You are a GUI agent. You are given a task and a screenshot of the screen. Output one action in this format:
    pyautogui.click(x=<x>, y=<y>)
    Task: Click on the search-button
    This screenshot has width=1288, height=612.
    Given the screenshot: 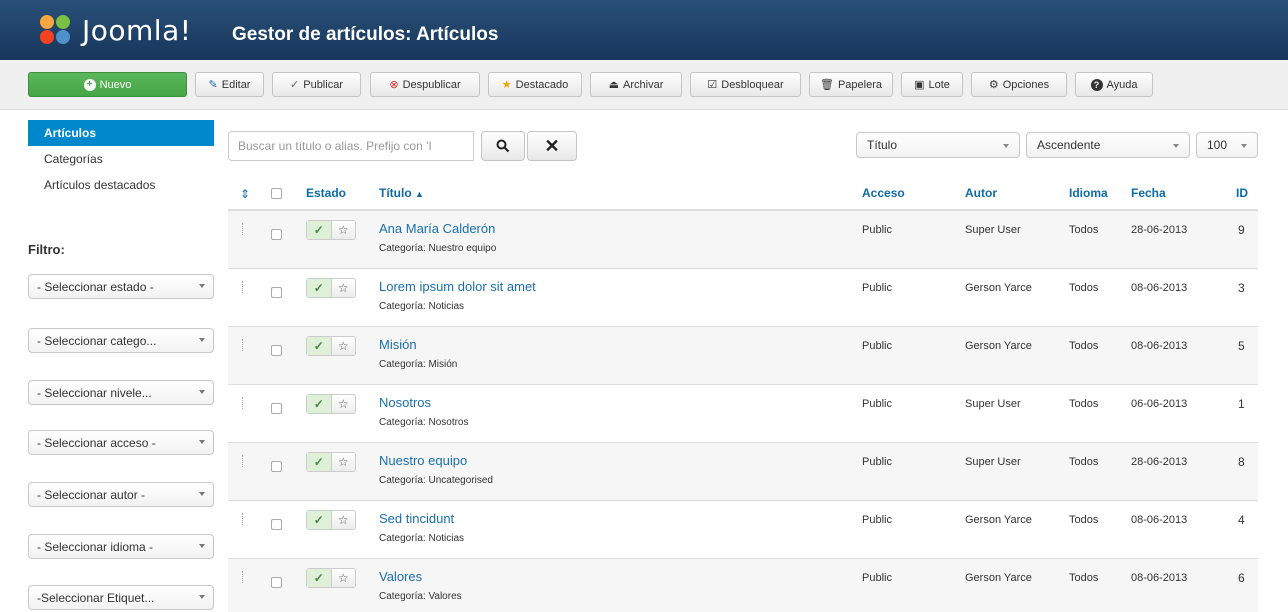 What is the action you would take?
    pyautogui.click(x=503, y=146)
    